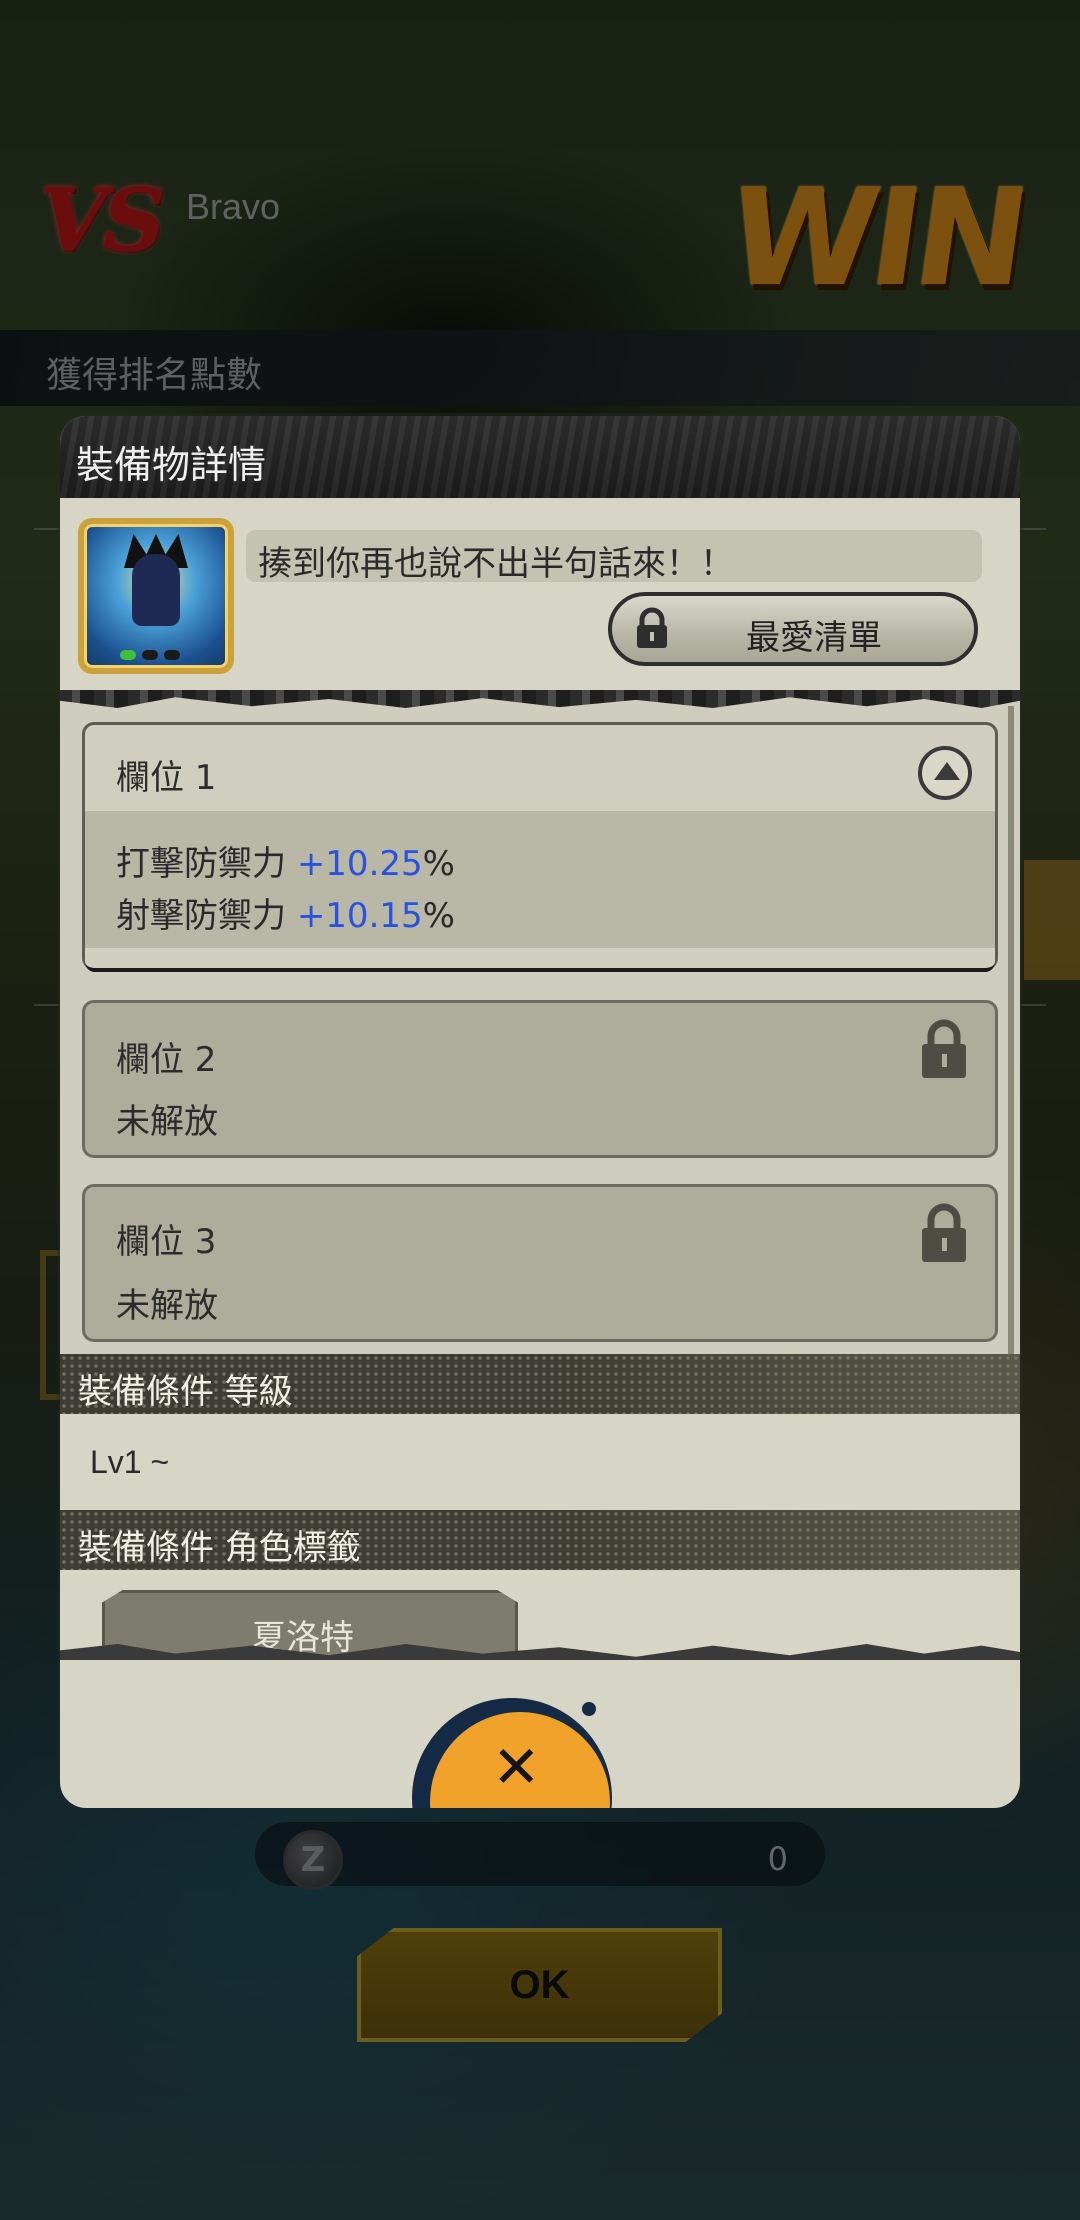  What do you see at coordinates (945, 773) in the screenshot?
I see `collapse-arrow-icon` at bounding box center [945, 773].